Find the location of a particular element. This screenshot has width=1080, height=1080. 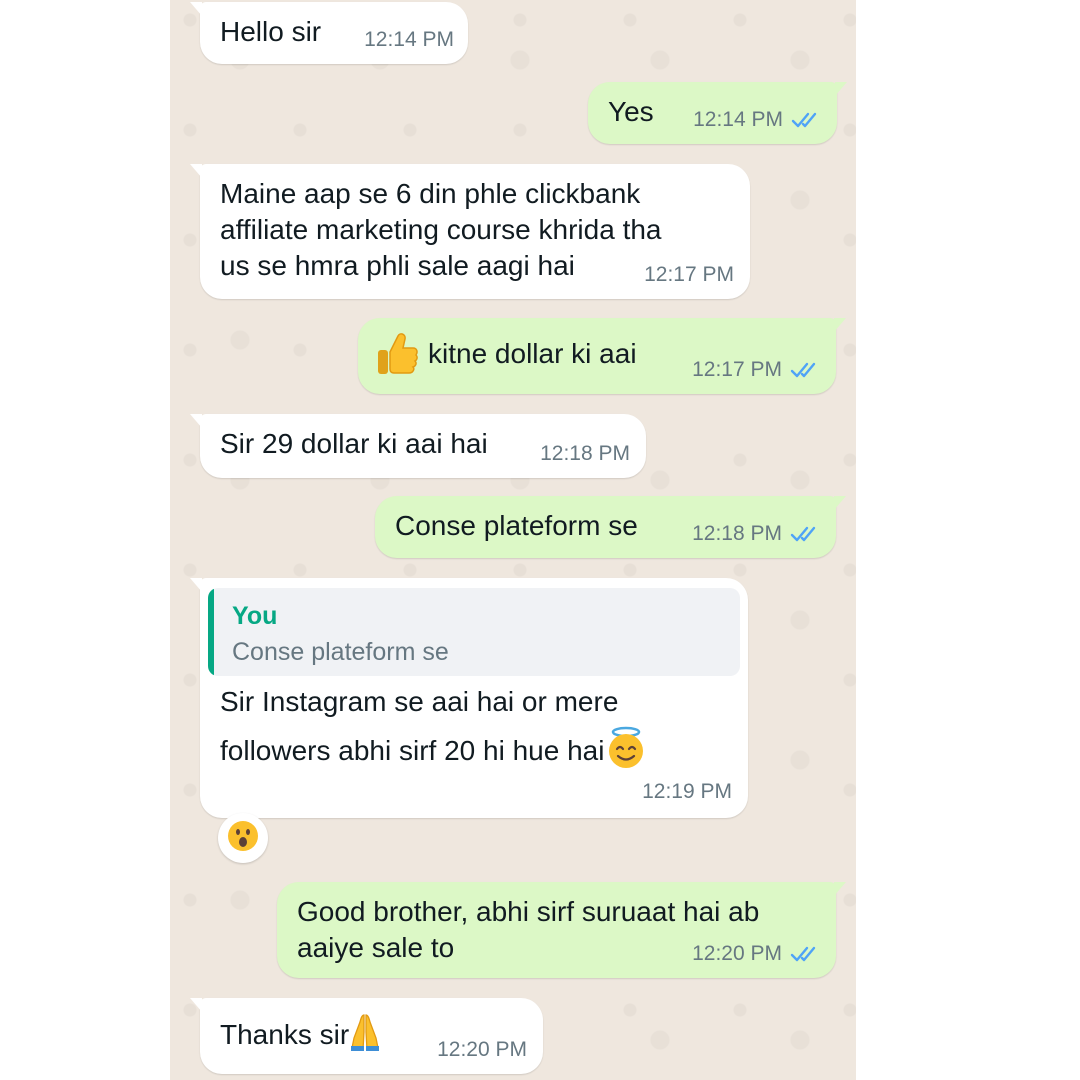

hushed-face-icon is located at coordinates (243, 838).